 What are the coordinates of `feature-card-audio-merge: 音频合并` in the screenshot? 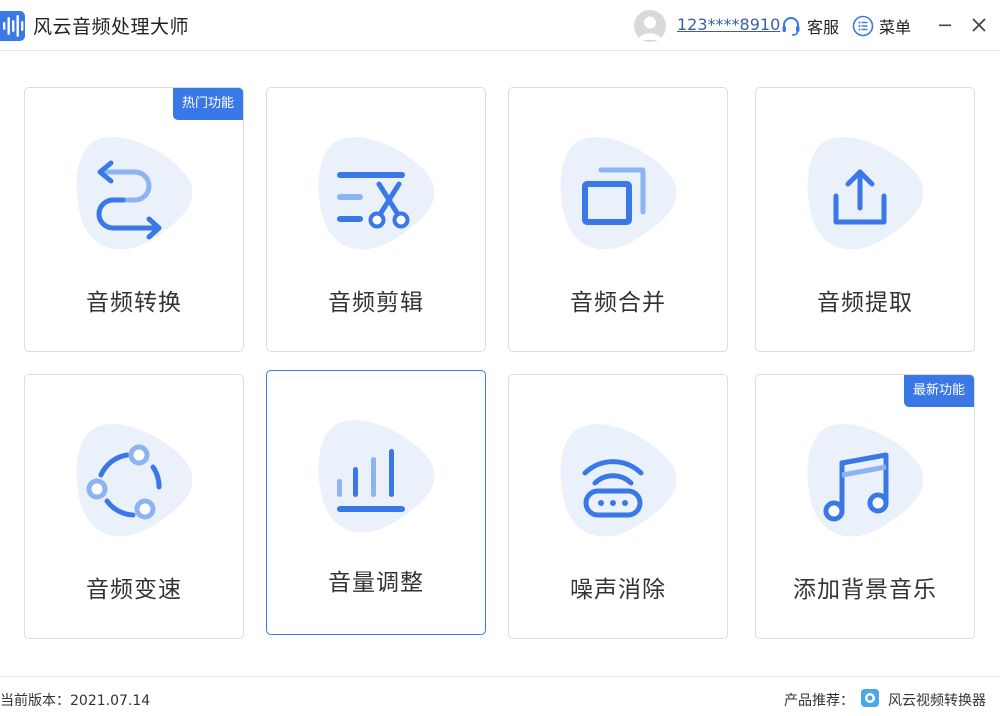 It's located at (618, 219).